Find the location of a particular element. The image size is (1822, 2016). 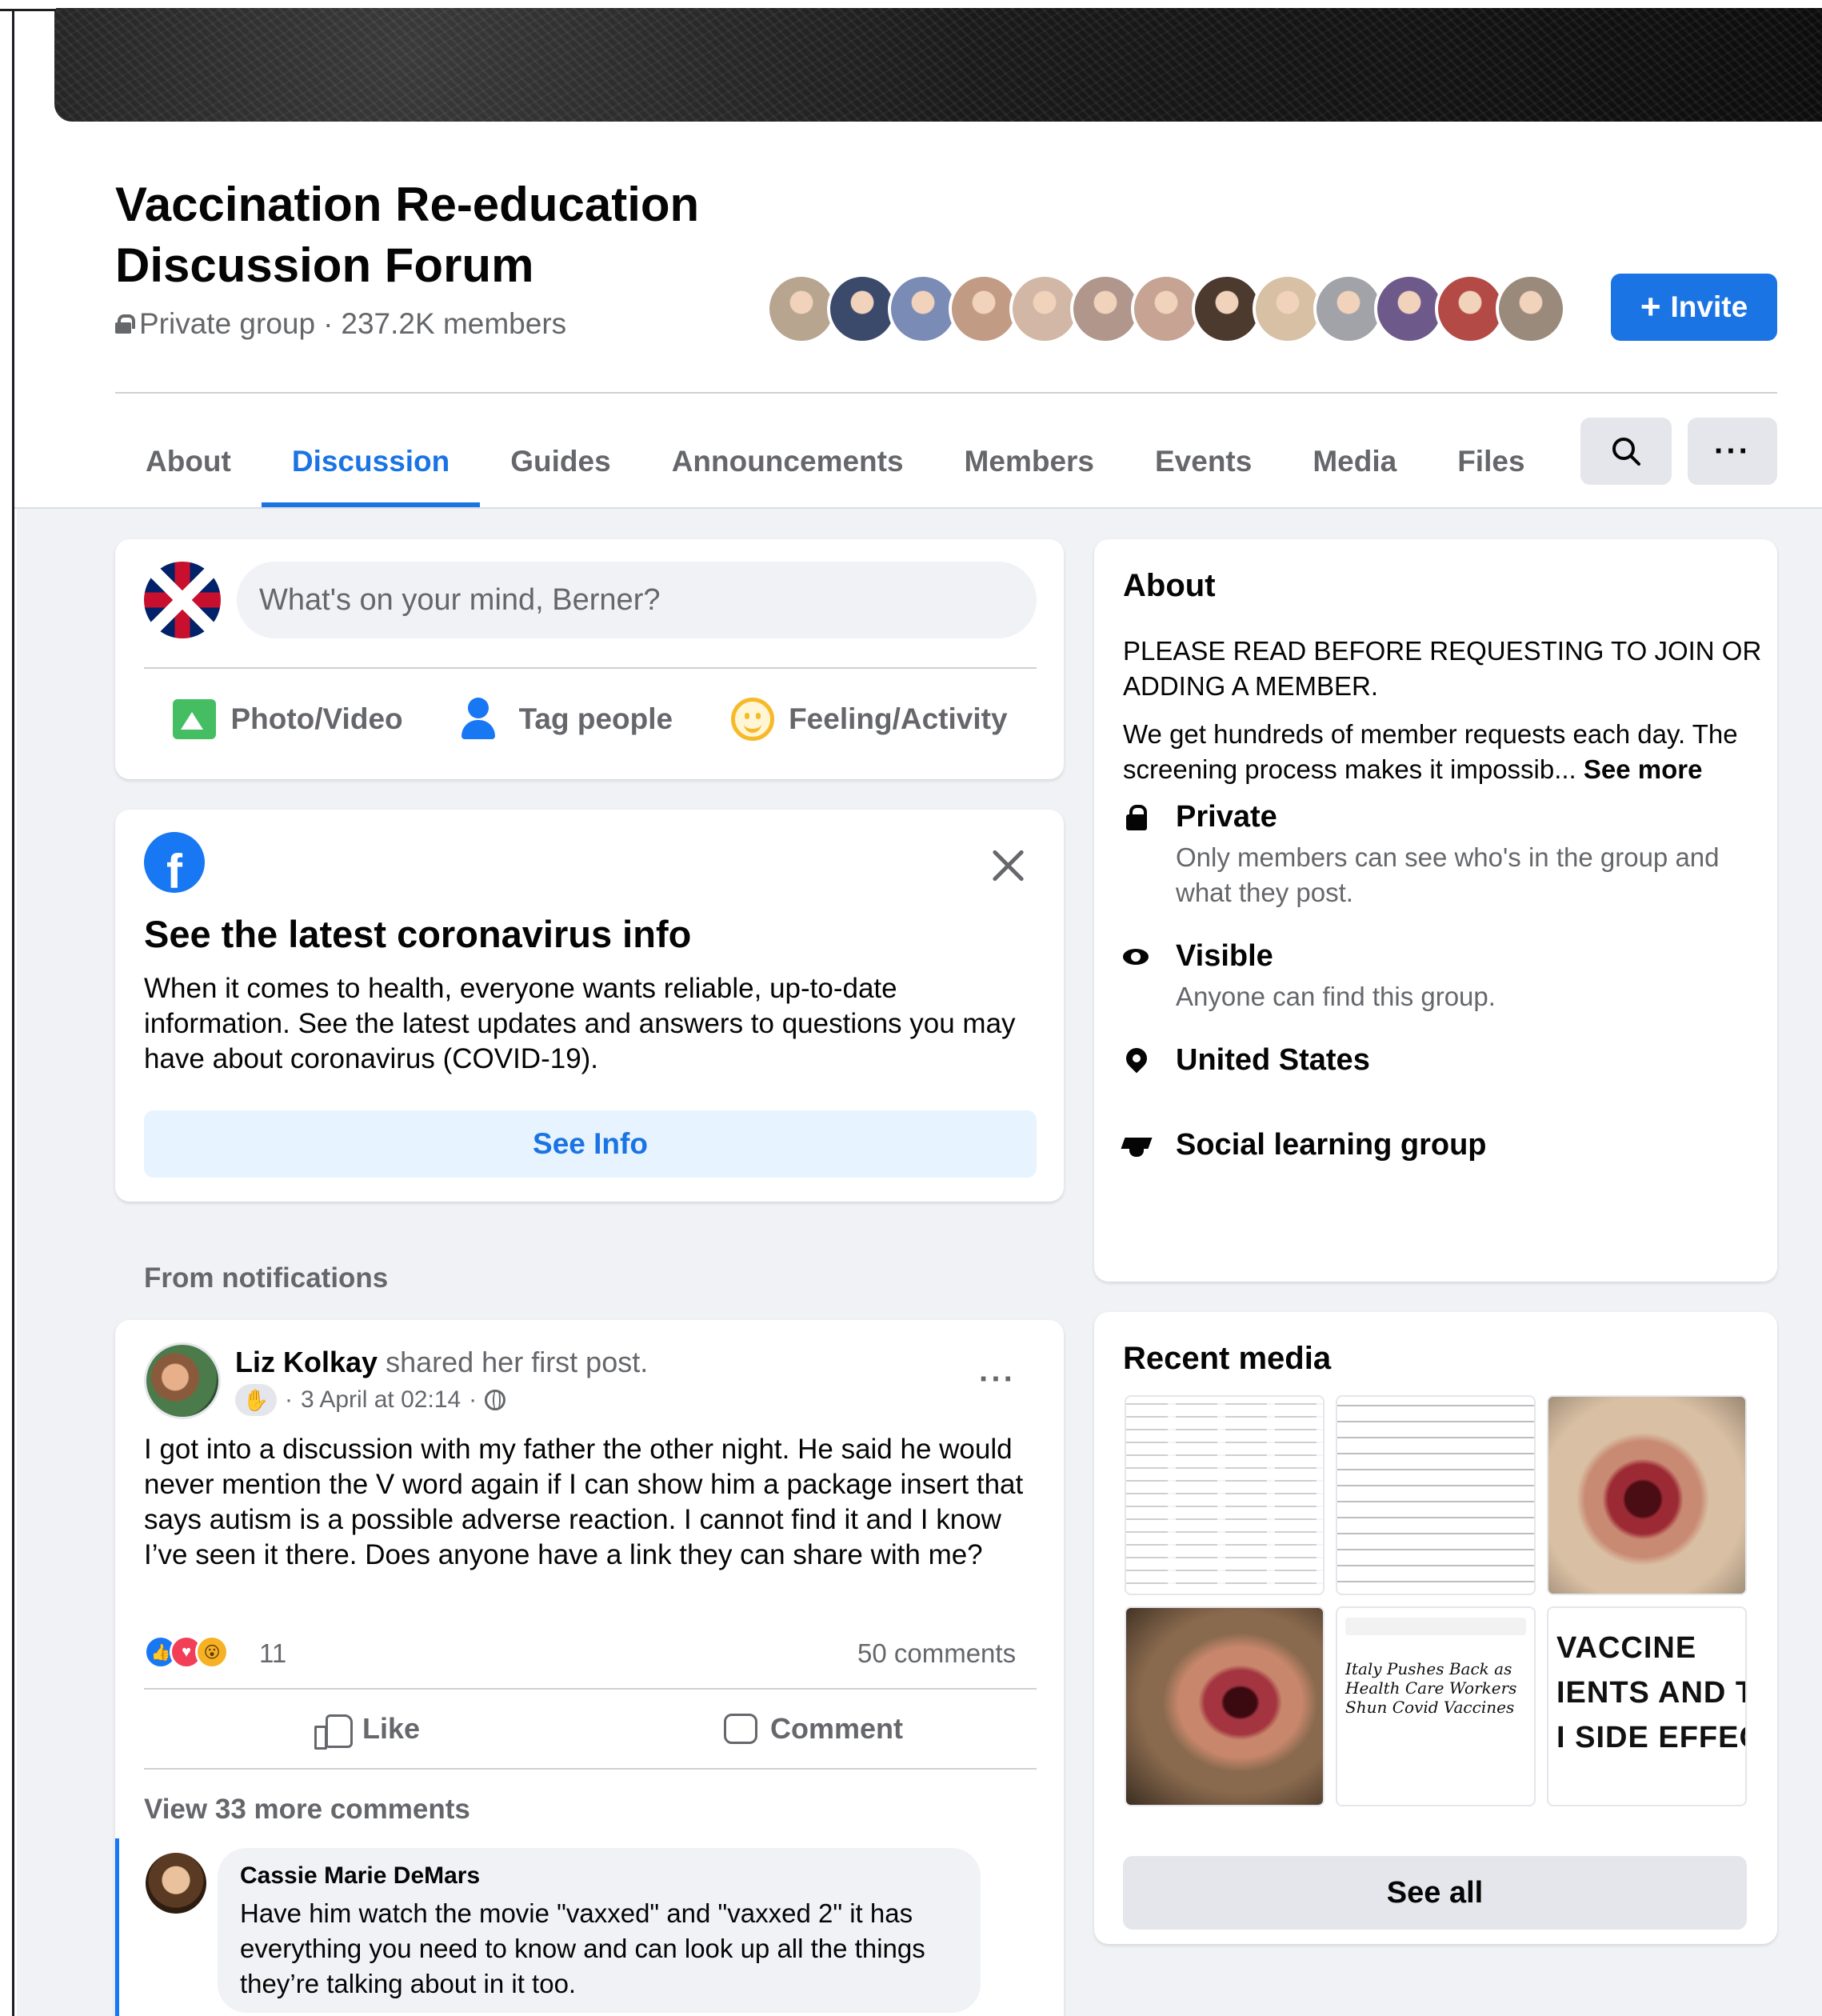

group-member-count: 237.2K members is located at coordinates (453, 324).